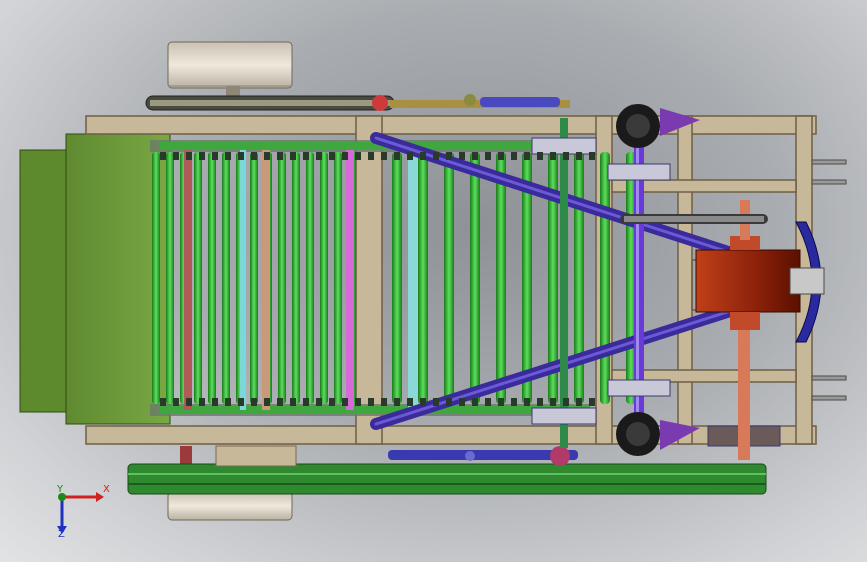 This screenshot has height=562, width=867. I want to click on accent-rods, so click(301, 280).